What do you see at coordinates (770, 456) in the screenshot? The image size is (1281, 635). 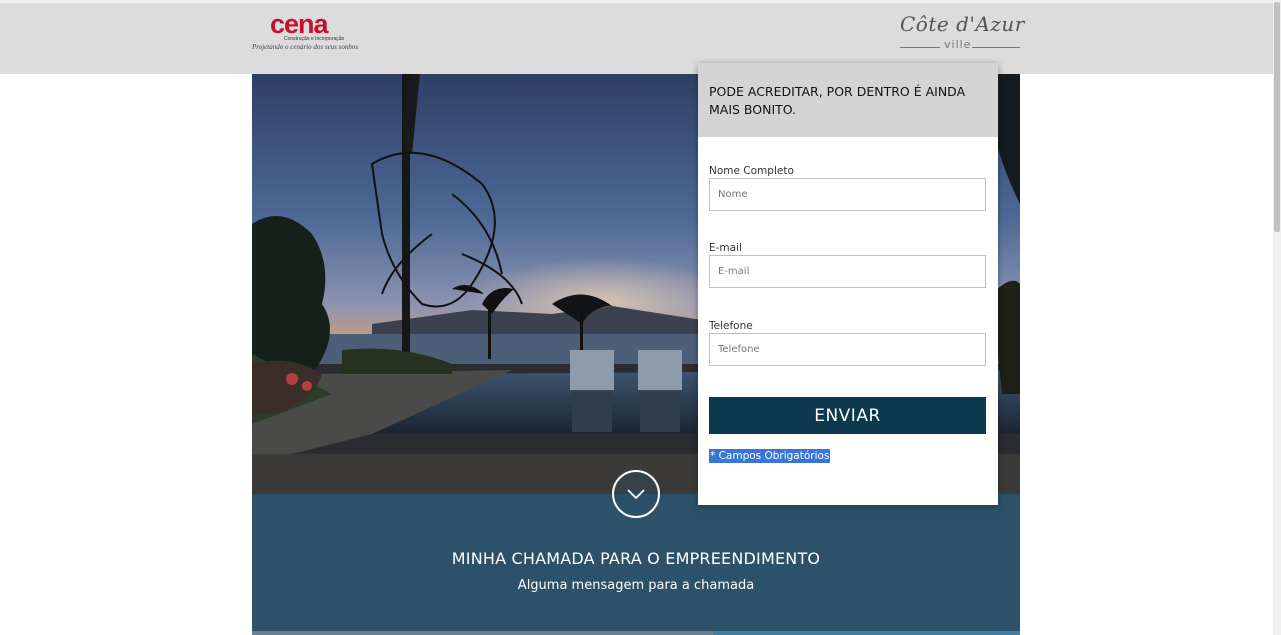 I see `required-fields-note: * Campos Obrigatórios` at bounding box center [770, 456].